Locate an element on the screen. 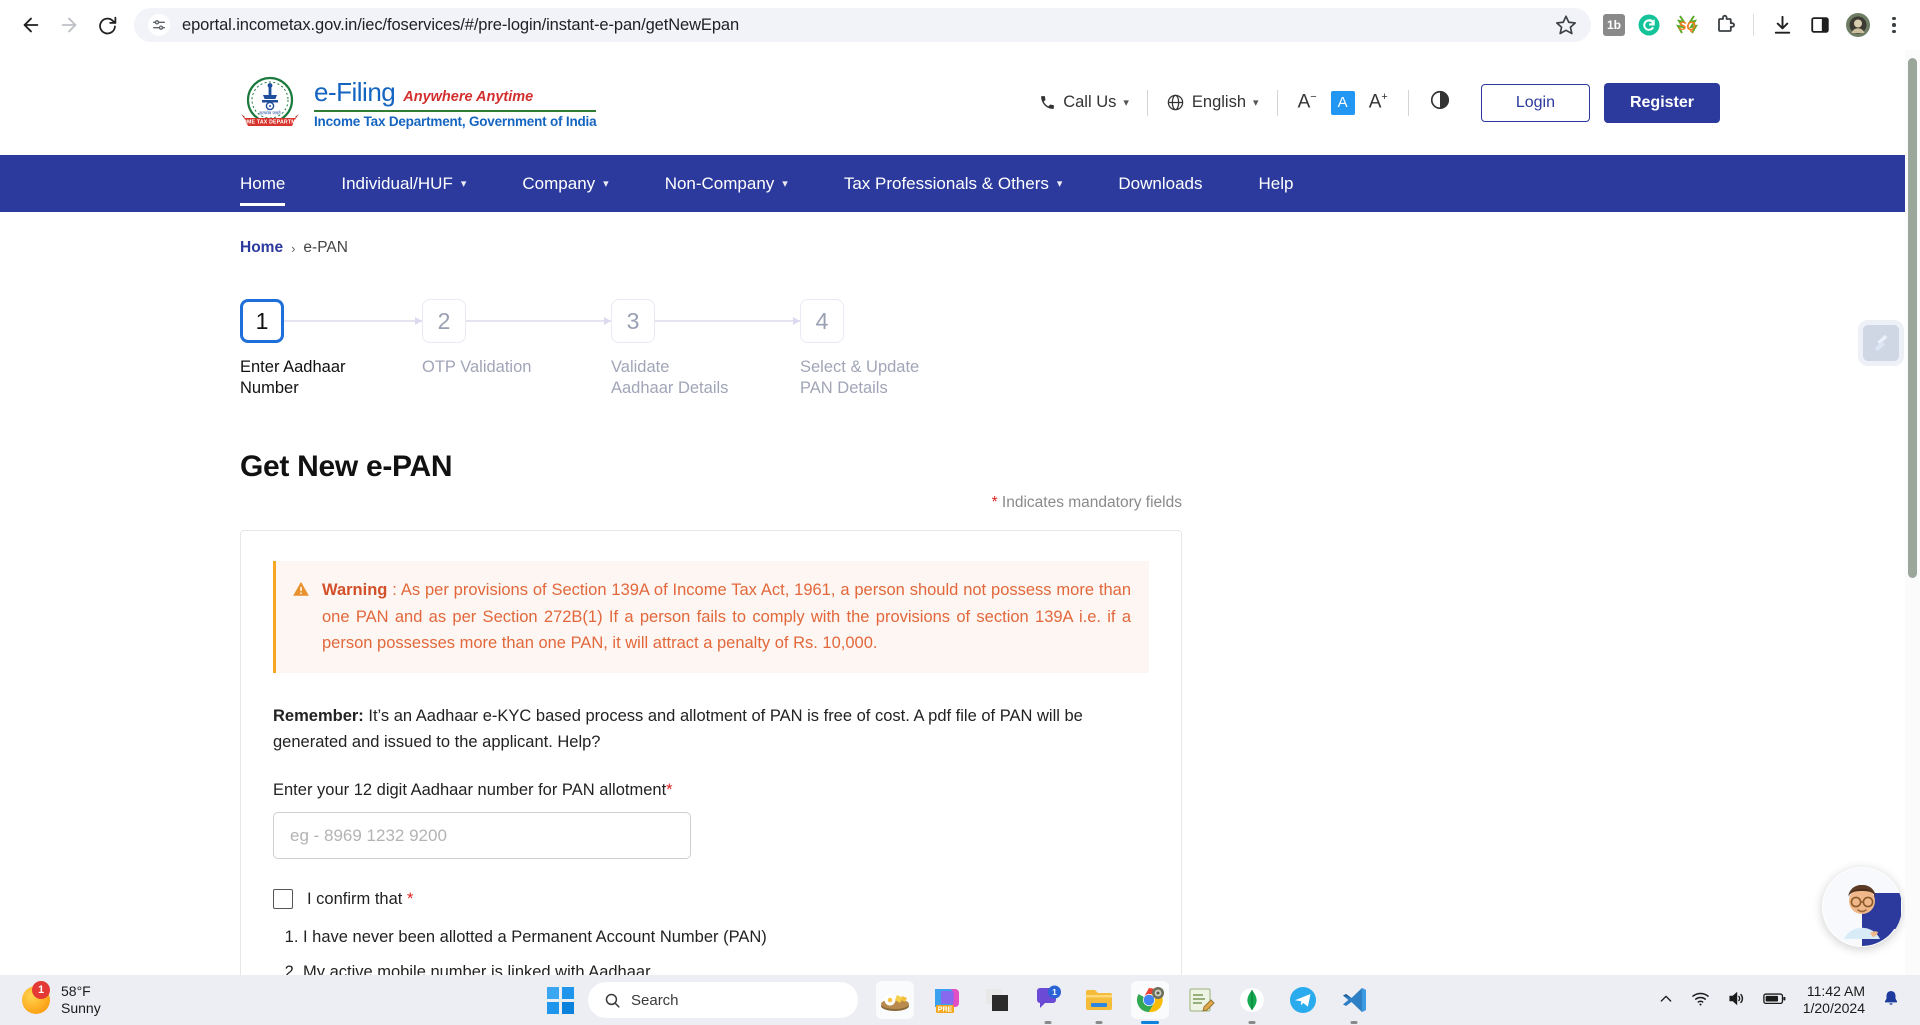  chat-assistant-avatar-icon is located at coordinates (1862, 907).